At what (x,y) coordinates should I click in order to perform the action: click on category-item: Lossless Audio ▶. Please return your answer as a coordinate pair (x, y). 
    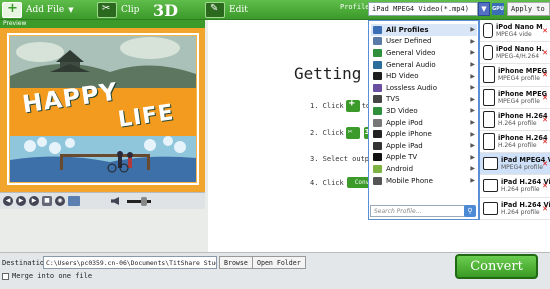
    Looking at the image, I should click on (424, 88).